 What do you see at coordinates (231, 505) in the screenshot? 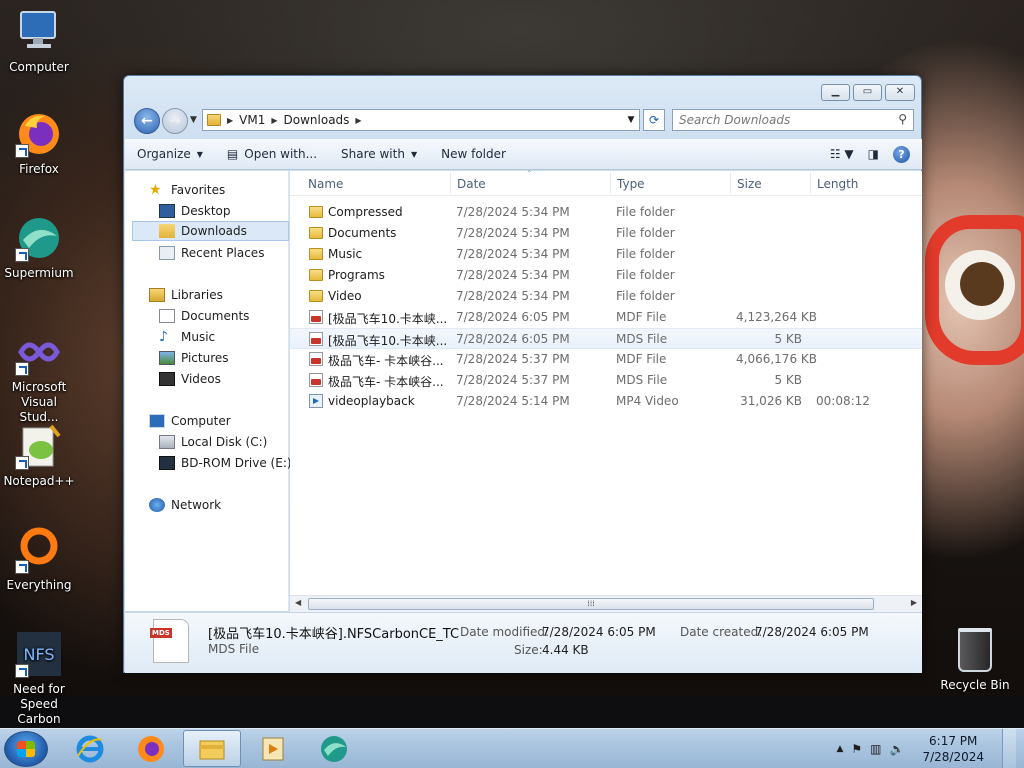
I see `nav-network: Network` at bounding box center [231, 505].